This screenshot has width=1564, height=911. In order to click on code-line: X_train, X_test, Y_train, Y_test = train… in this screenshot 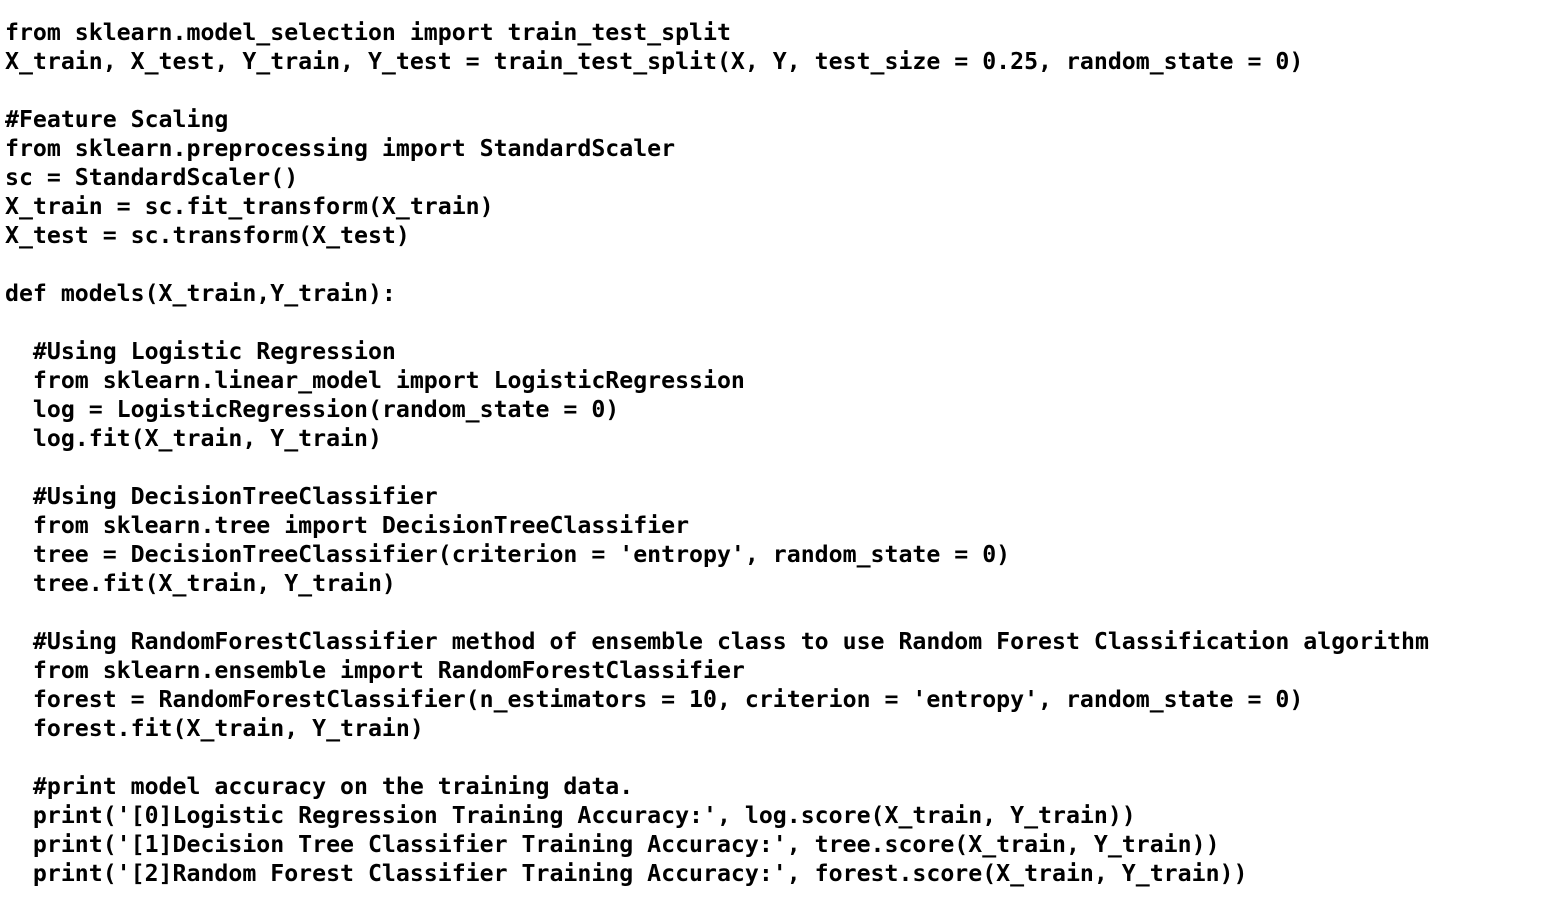, I will do `click(654, 61)`.